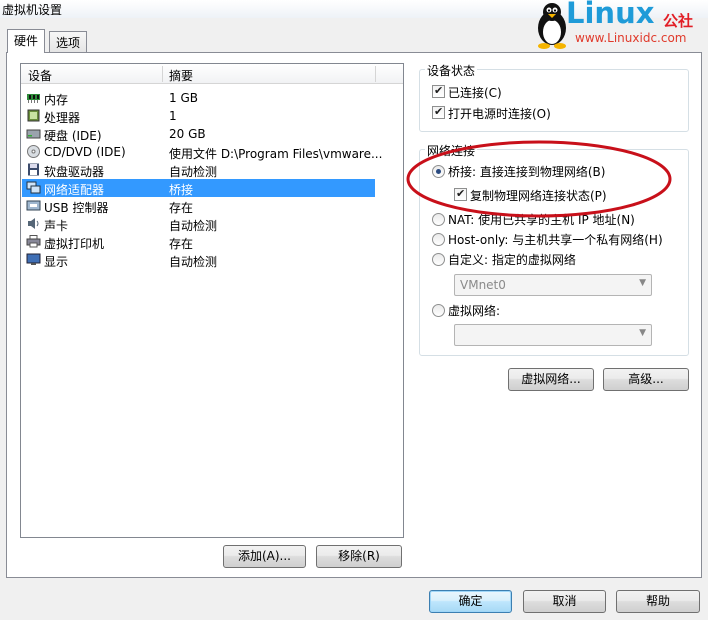 Image resolution: width=708 pixels, height=620 pixels. I want to click on window-title: 虚拟机设置, so click(32, 10).